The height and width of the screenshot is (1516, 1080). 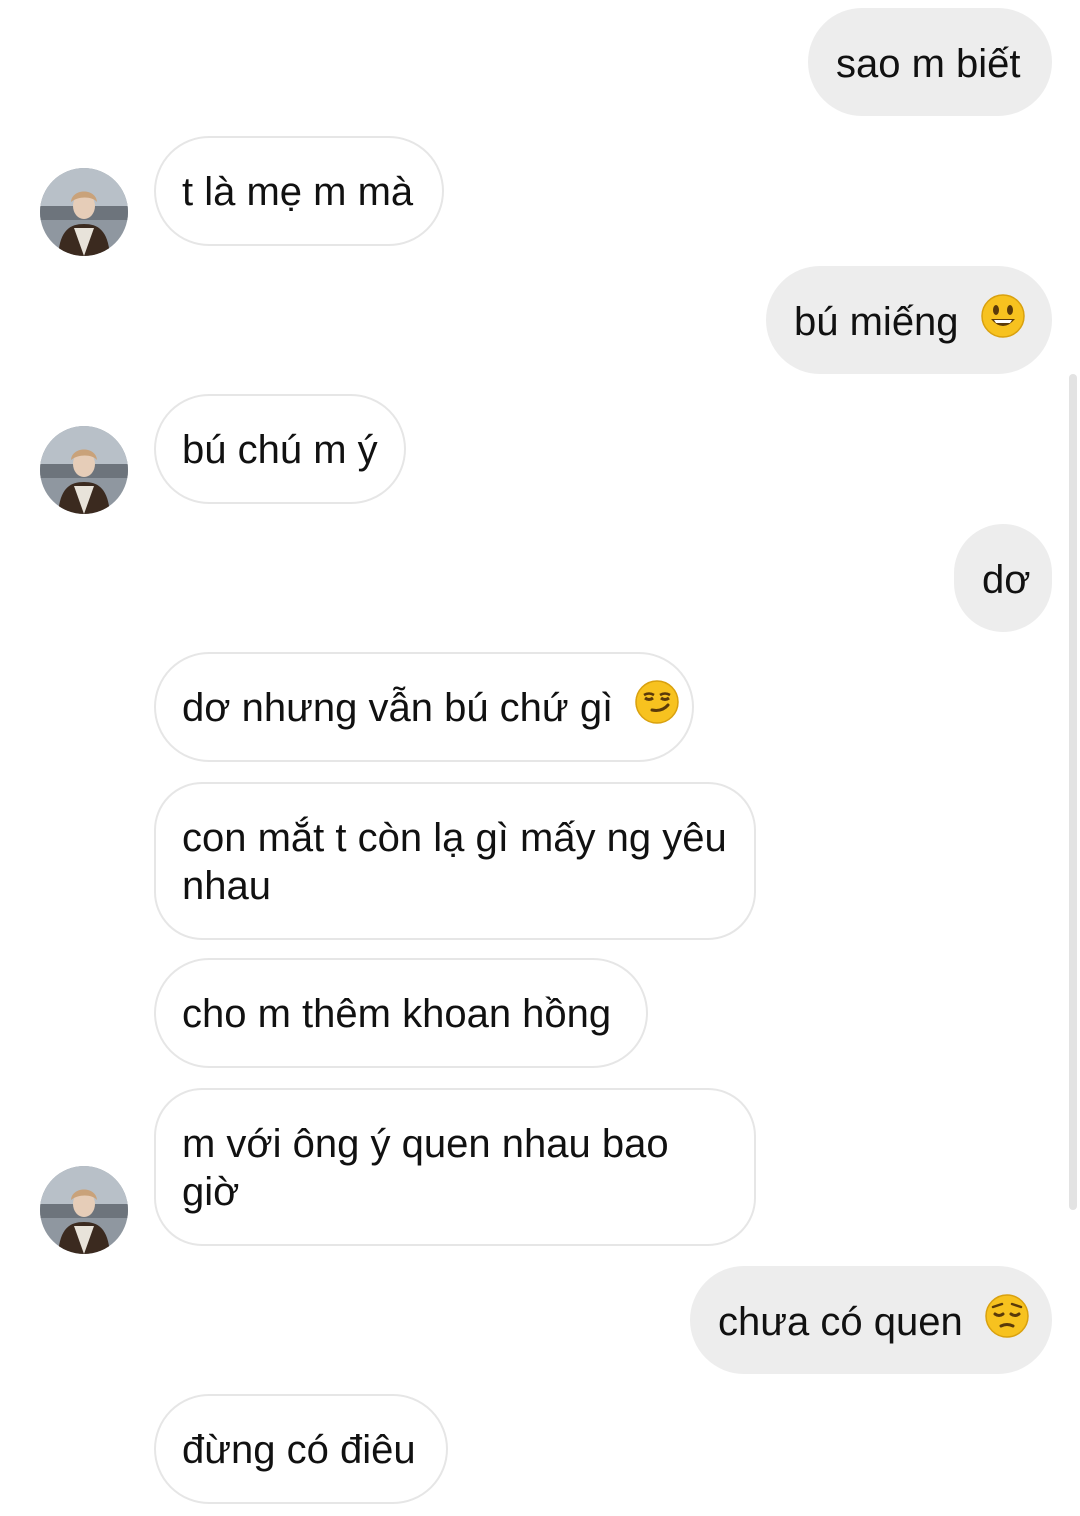 What do you see at coordinates (1073, 792) in the screenshot?
I see `scrollbar-thumb` at bounding box center [1073, 792].